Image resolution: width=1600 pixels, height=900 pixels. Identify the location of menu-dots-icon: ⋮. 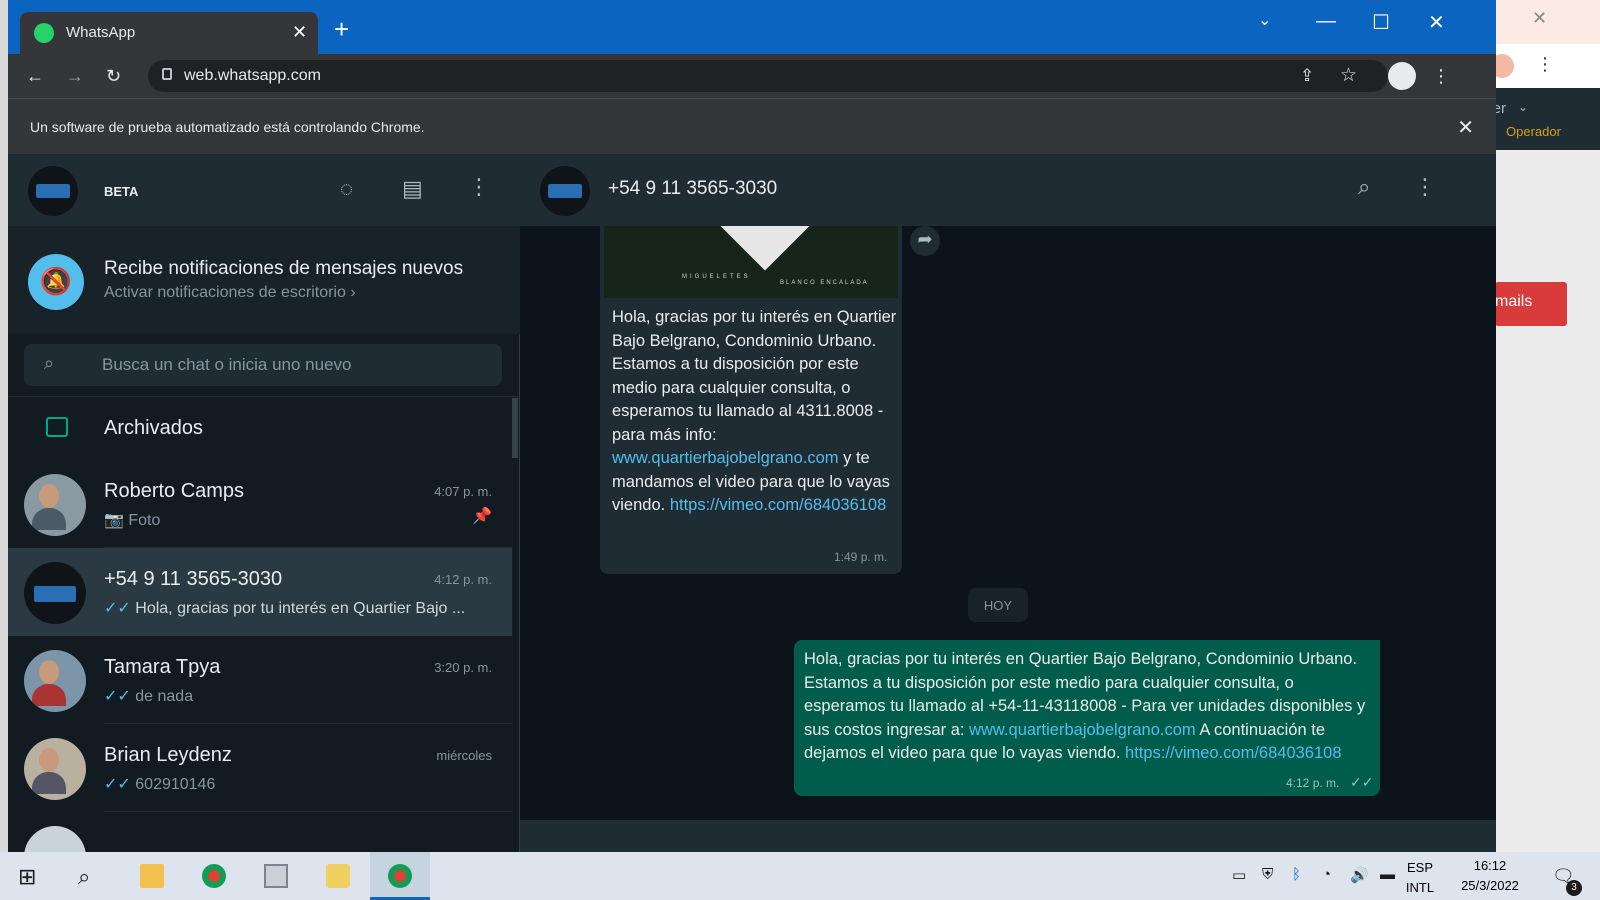
(1545, 64).